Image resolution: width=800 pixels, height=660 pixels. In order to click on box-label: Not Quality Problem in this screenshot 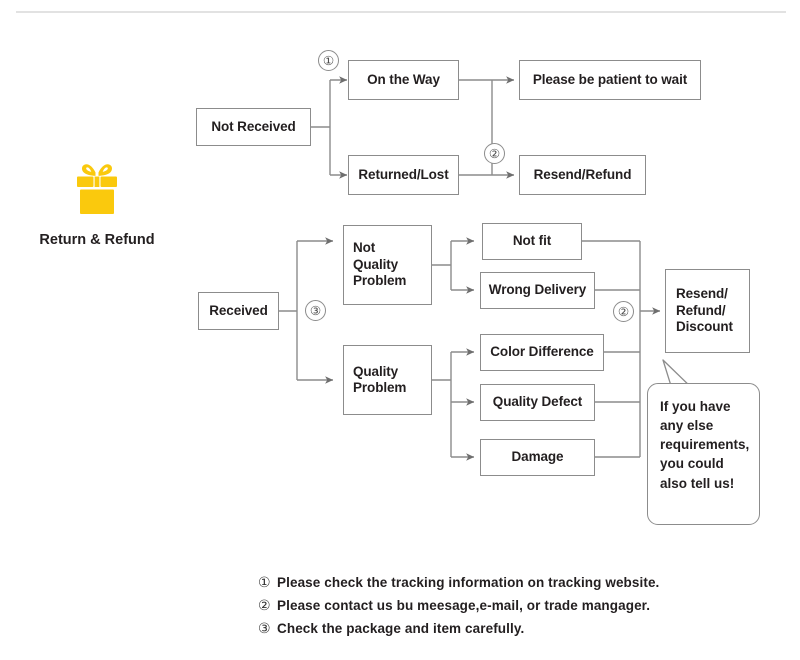, I will do `click(380, 264)`.